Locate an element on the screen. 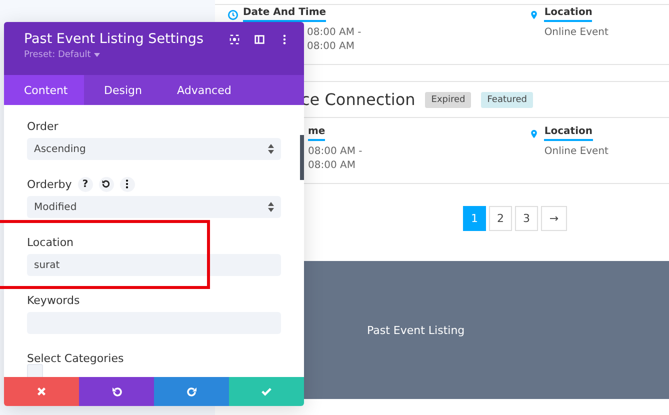 The height and width of the screenshot is (415, 669). page-button: → is located at coordinates (554, 218).